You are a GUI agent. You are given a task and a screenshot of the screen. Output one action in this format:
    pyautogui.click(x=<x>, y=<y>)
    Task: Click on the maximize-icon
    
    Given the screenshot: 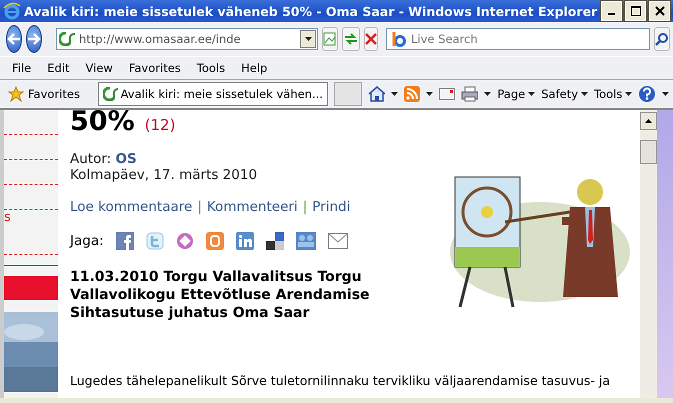 What is the action you would take?
    pyautogui.click(x=635, y=11)
    